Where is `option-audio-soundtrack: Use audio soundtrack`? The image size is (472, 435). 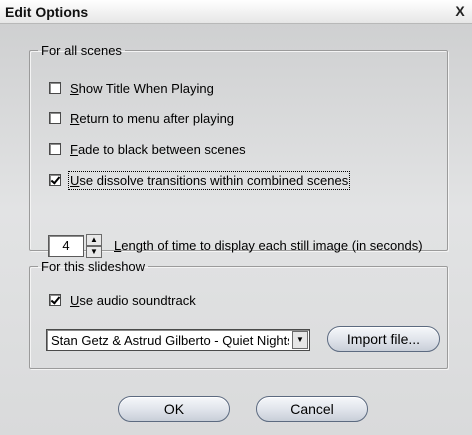
option-audio-soundtrack: Use audio soundtrack is located at coordinates (122, 300).